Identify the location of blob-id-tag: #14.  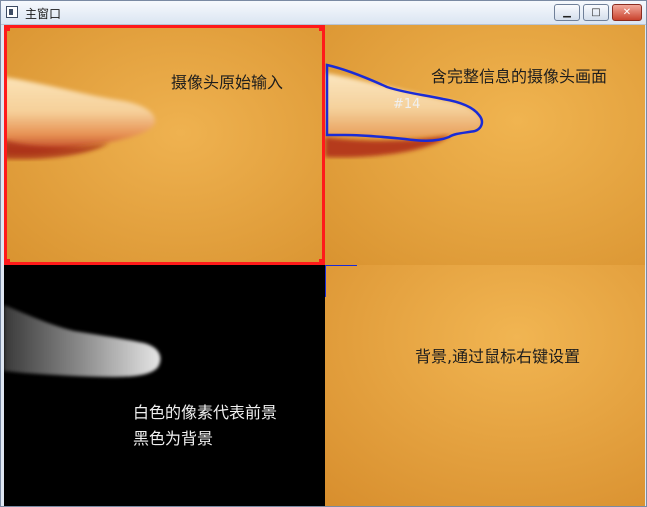
(407, 104).